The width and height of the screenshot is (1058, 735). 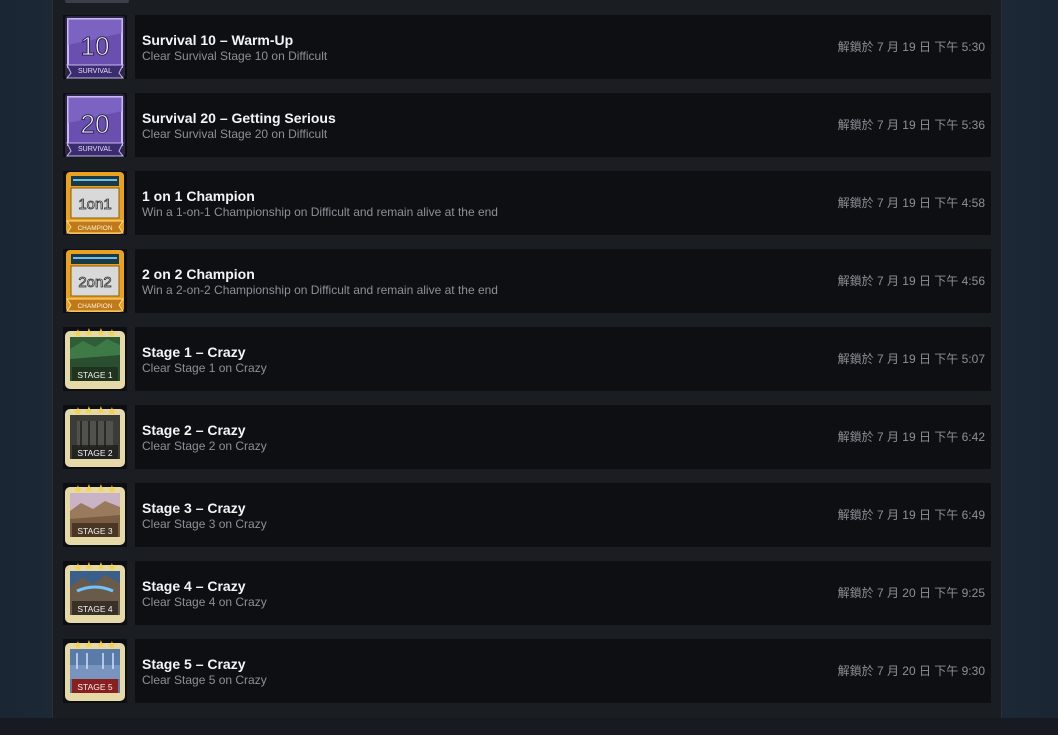 I want to click on stage-4-badge-icon: ★ ★ ★ ★ STAGE 4, so click(x=95, y=593).